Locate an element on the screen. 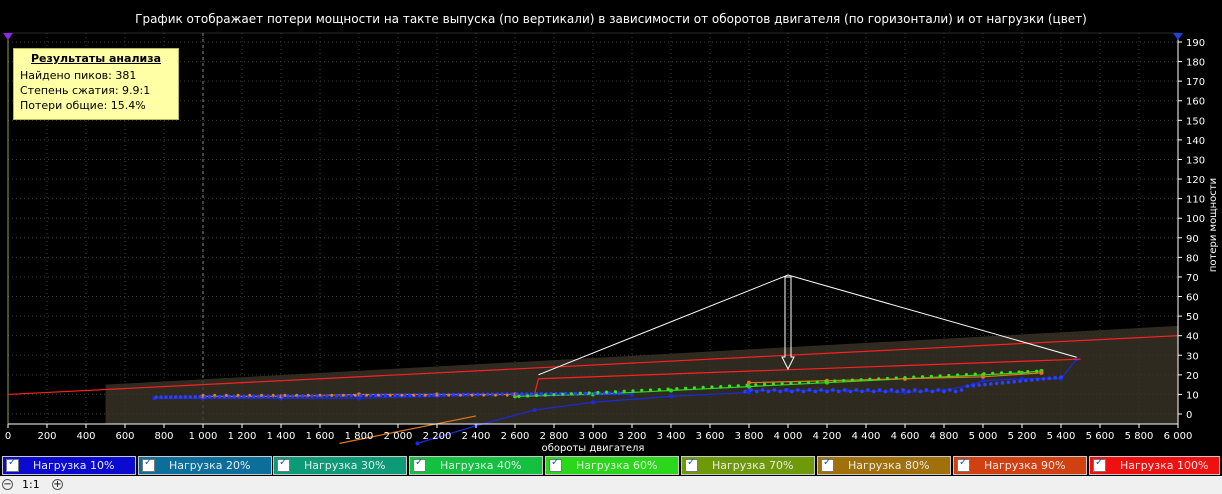  legend-item-8: Нагрузка 90% is located at coordinates (1020, 465).